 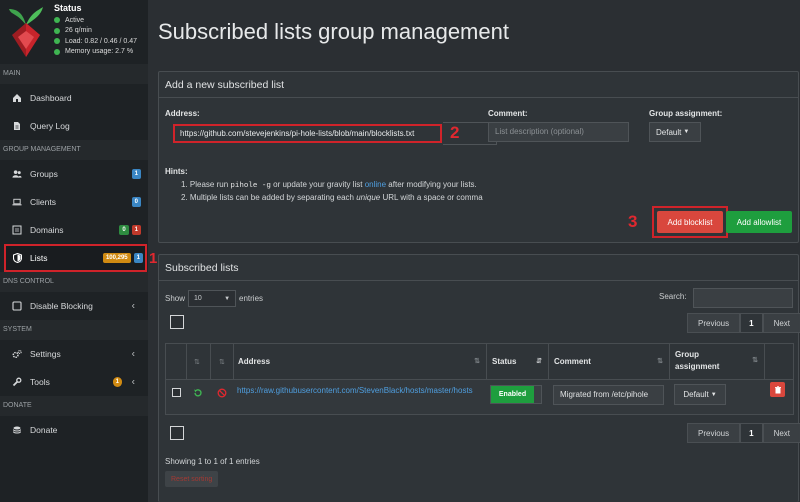 What do you see at coordinates (57, 51) in the screenshot?
I see `memory-dot-icon` at bounding box center [57, 51].